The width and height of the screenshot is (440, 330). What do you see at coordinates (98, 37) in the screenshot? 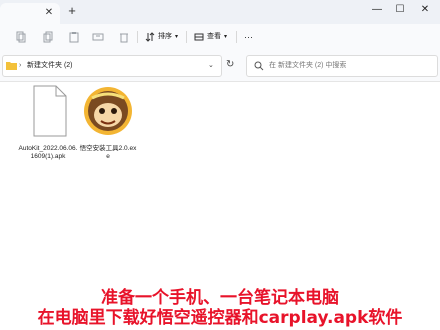
I see `rename-icon` at bounding box center [98, 37].